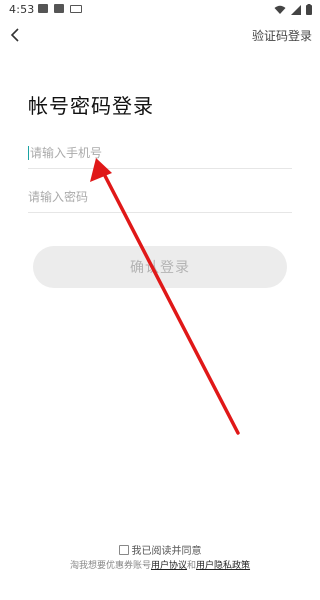  I want to click on policy-row: 淘我想要优惠券账号用户协议和用户隐私政策, so click(160, 564).